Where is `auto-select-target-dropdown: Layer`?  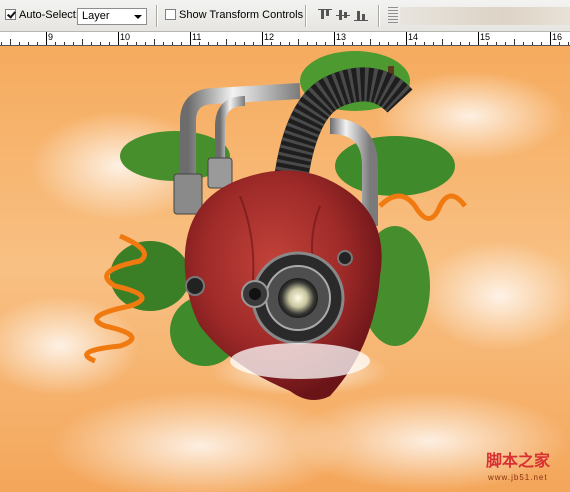
auto-select-target-dropdown: Layer is located at coordinates (112, 16).